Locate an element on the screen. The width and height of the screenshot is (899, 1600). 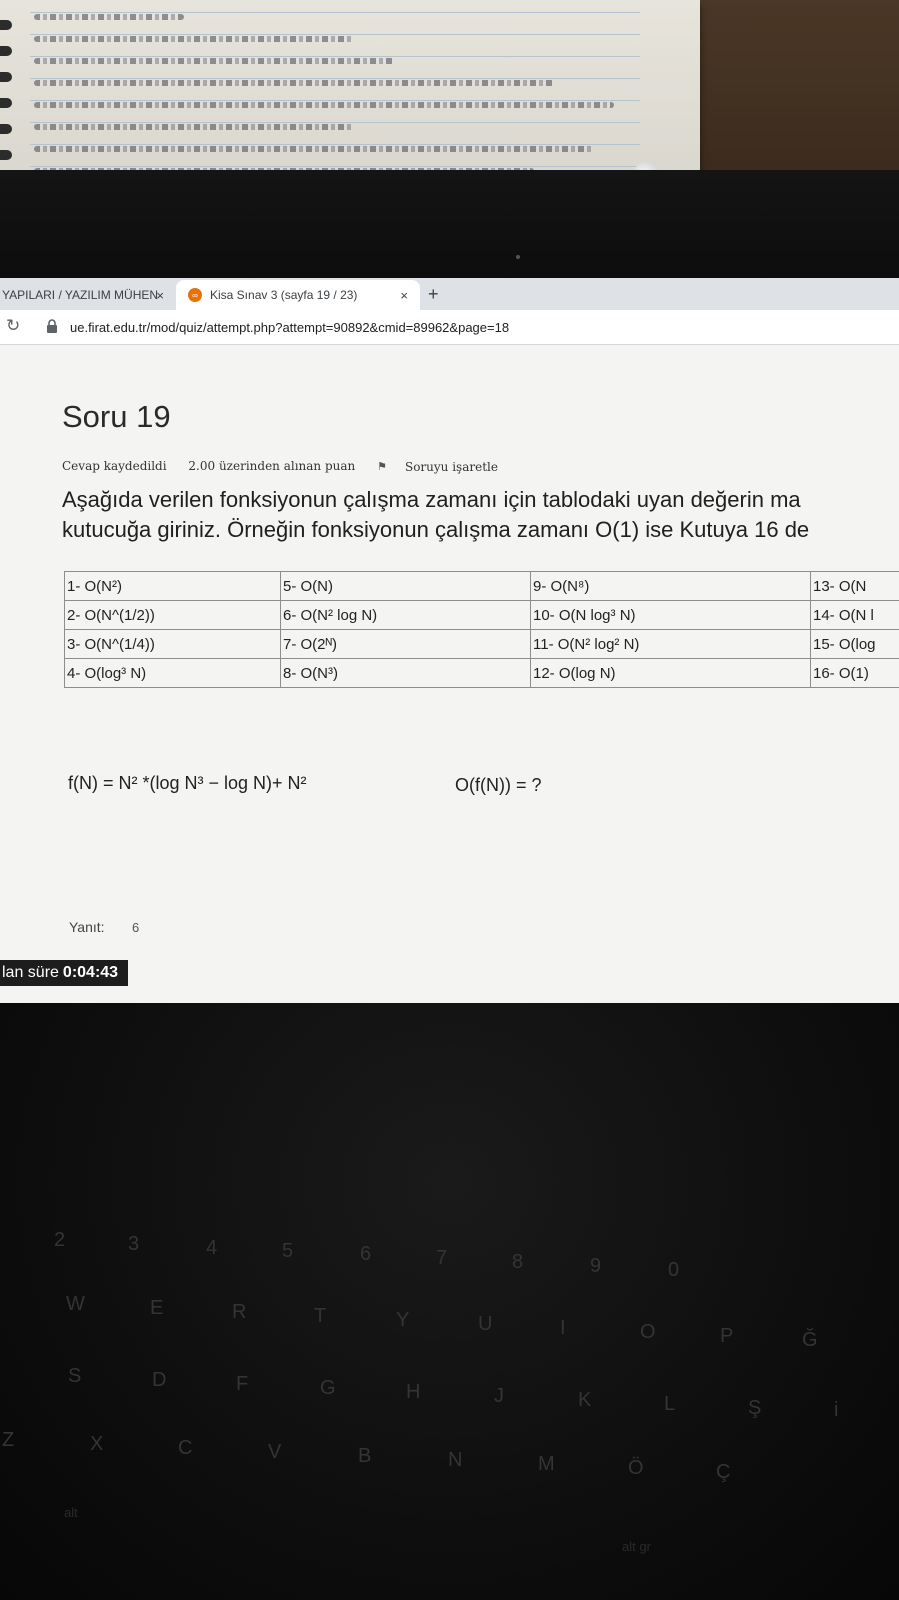
time-remaining-bar: lan süre 0:04:43 is located at coordinates (64, 973).